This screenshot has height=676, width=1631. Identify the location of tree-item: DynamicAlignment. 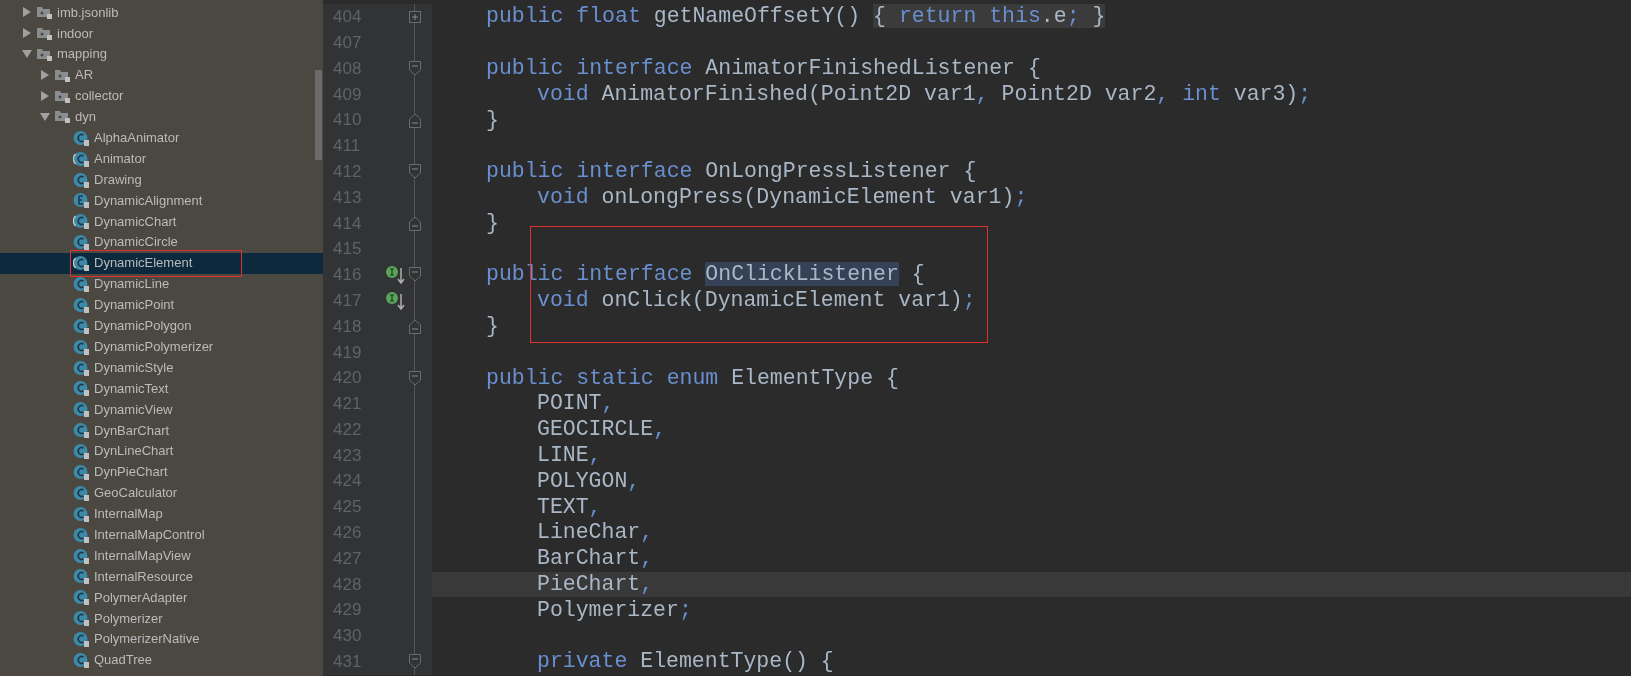
(161, 200).